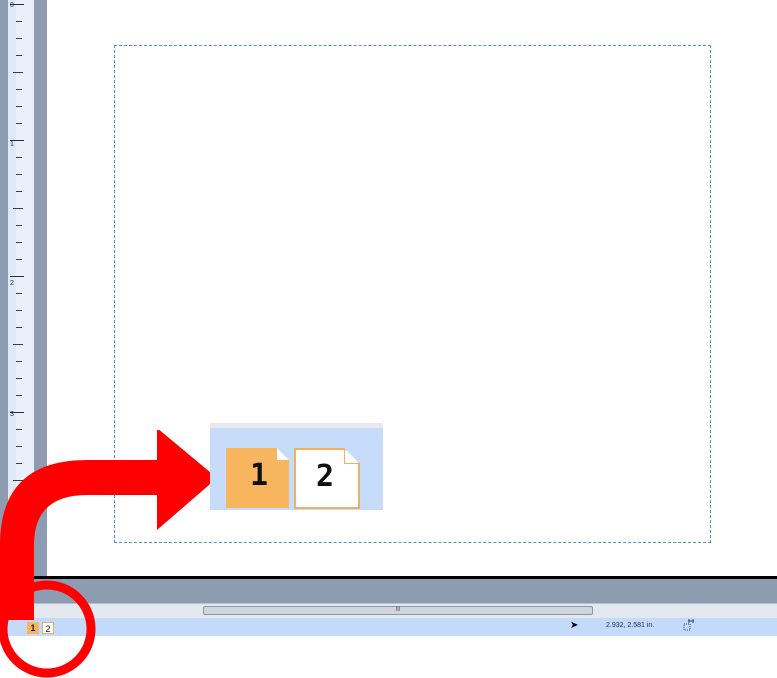 Image resolution: width=777 pixels, height=678 pixels. Describe the element at coordinates (12, 5) in the screenshot. I see `ruler-label-0: 0` at that location.